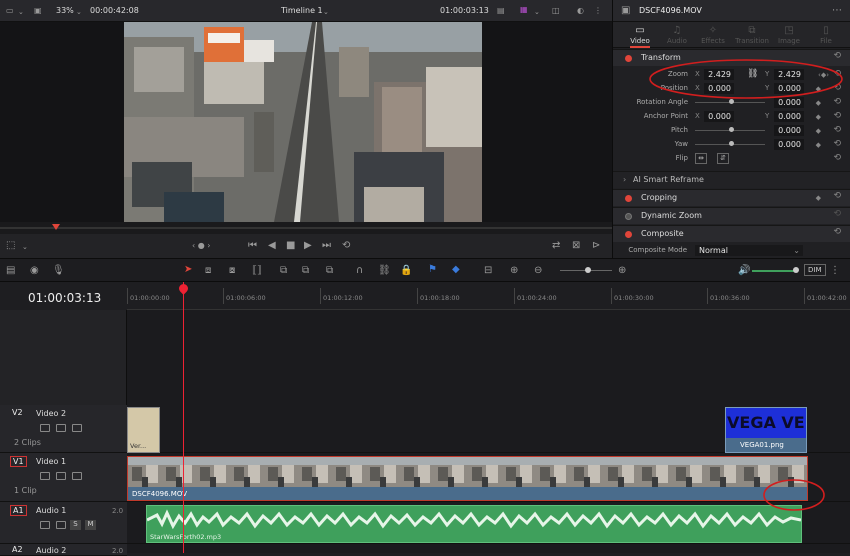 Image resolution: width=850 pixels, height=556 pixels. I want to click on stop-icon: ■, so click(290, 246).